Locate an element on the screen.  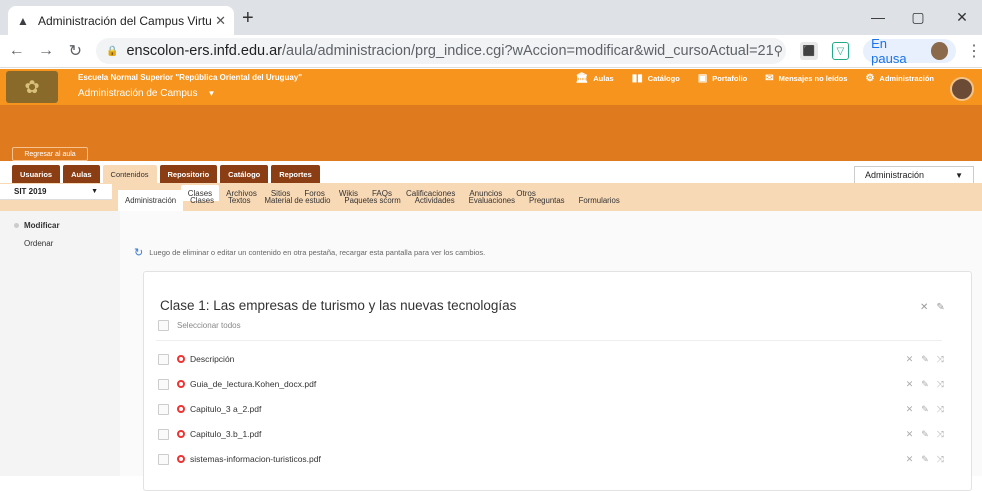
list-item: Capitulo_3.b_1.pdf ✕ ✎ ⤨ is located at coordinates (551, 434).